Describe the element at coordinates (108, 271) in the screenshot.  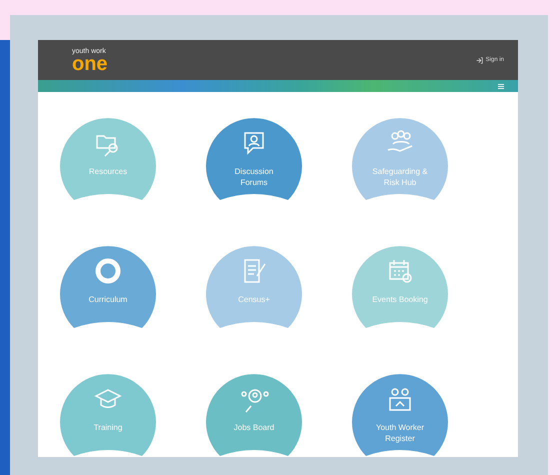
I see `ring-icon` at that location.